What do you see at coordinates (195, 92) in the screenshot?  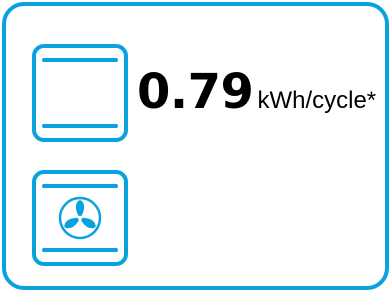 I see `energy-value: 0.79` at bounding box center [195, 92].